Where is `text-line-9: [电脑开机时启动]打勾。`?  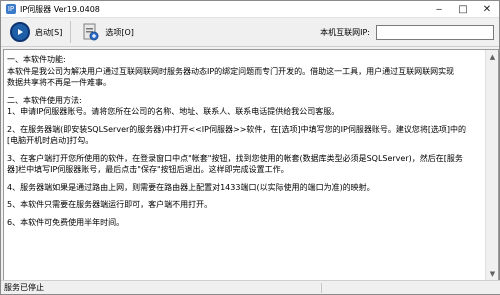
text-line-9: [电脑开机时启动]打勾。 is located at coordinates (50, 140).